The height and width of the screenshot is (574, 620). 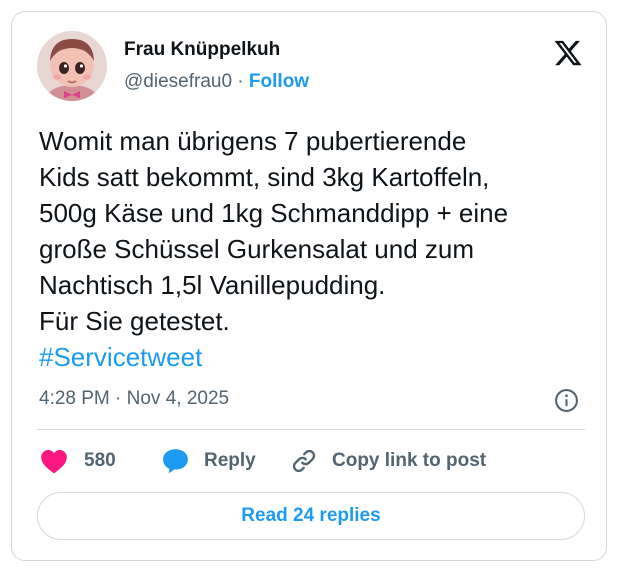 I want to click on avatar, so click(x=72, y=66).